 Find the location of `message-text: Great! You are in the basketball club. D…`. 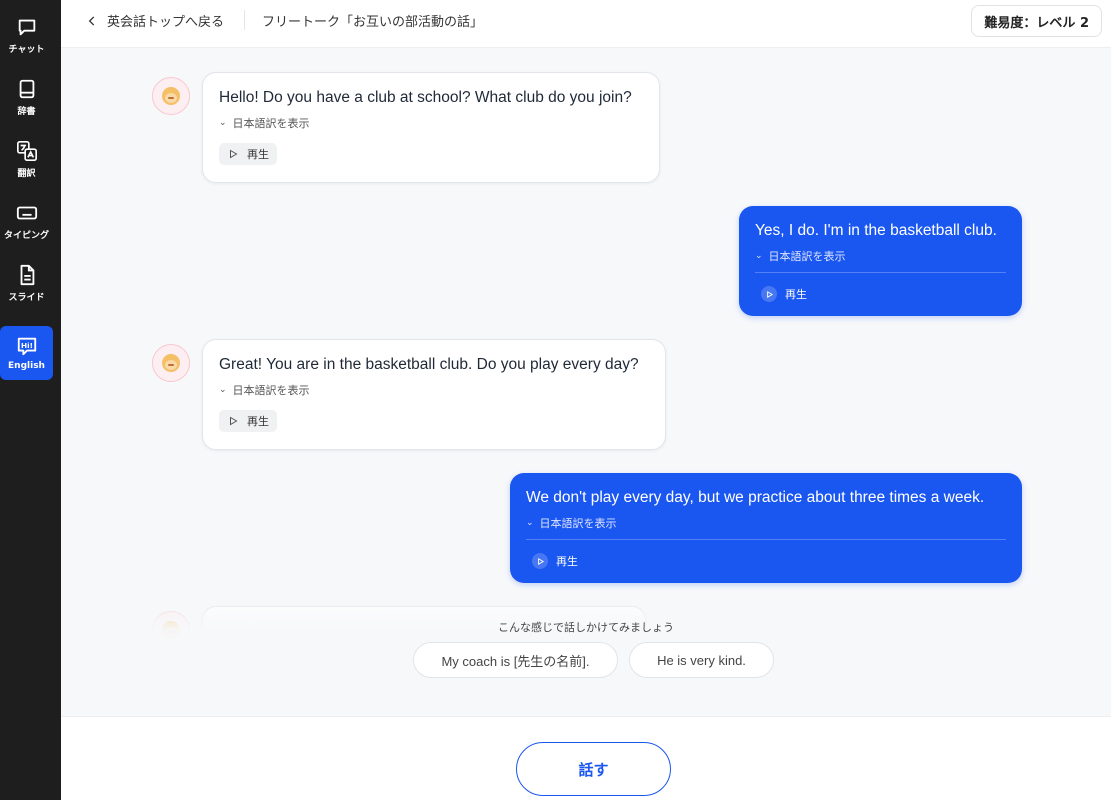

message-text: Great! You are in the basketball club. D… is located at coordinates (429, 364).